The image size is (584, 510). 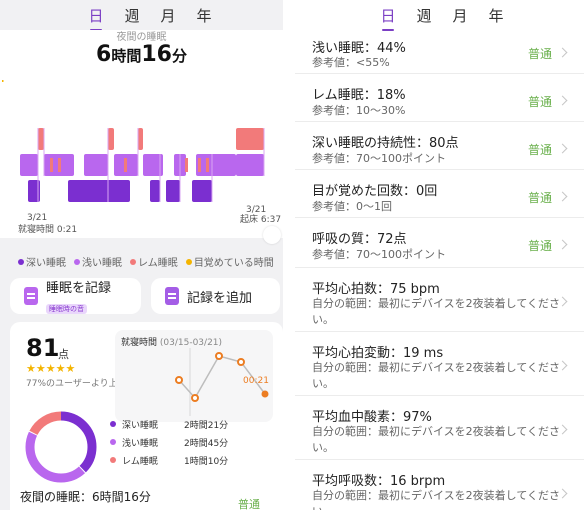 What do you see at coordinates (156, 54) in the screenshot?
I see `duration-minutes: 16` at bounding box center [156, 54].